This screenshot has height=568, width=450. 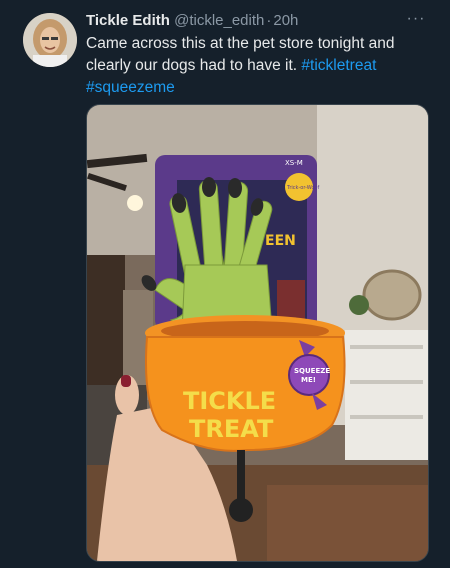 What do you see at coordinates (219, 20) in the screenshot?
I see `author-handle: @tickle_edith` at bounding box center [219, 20].